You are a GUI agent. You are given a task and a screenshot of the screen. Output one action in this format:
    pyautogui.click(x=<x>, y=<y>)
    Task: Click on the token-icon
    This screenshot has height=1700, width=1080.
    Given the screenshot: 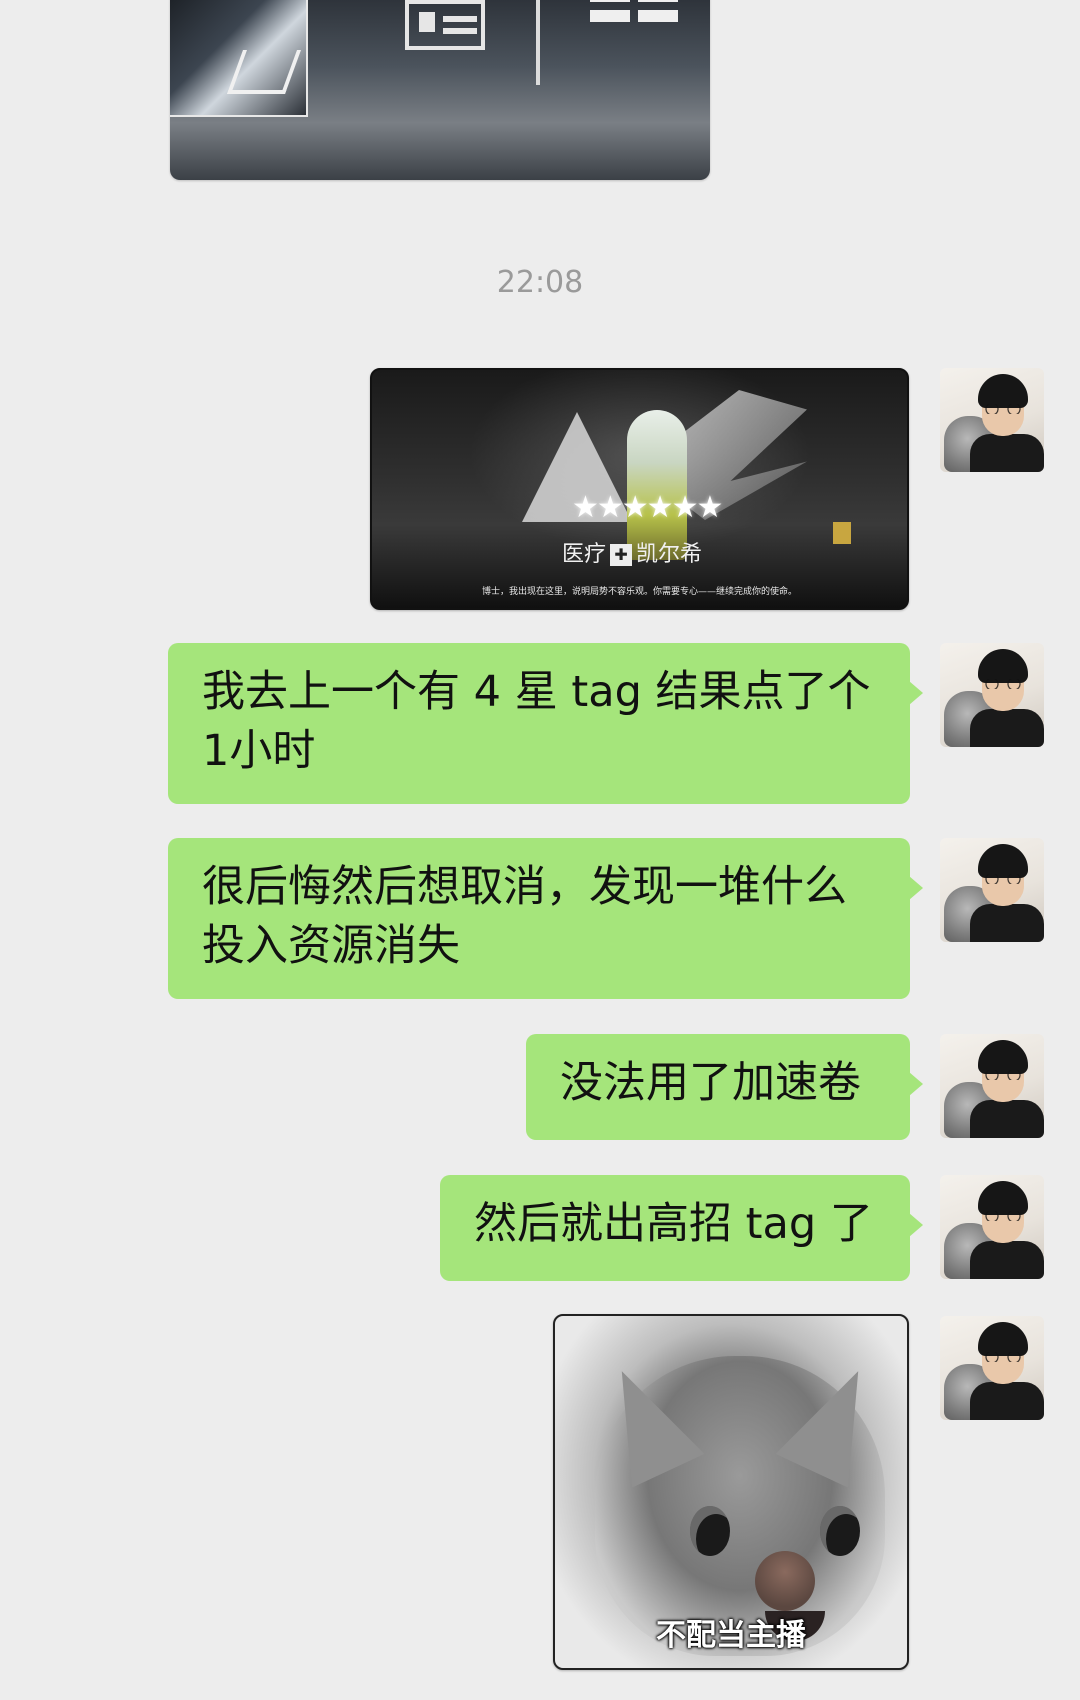 What is the action you would take?
    pyautogui.click(x=842, y=533)
    